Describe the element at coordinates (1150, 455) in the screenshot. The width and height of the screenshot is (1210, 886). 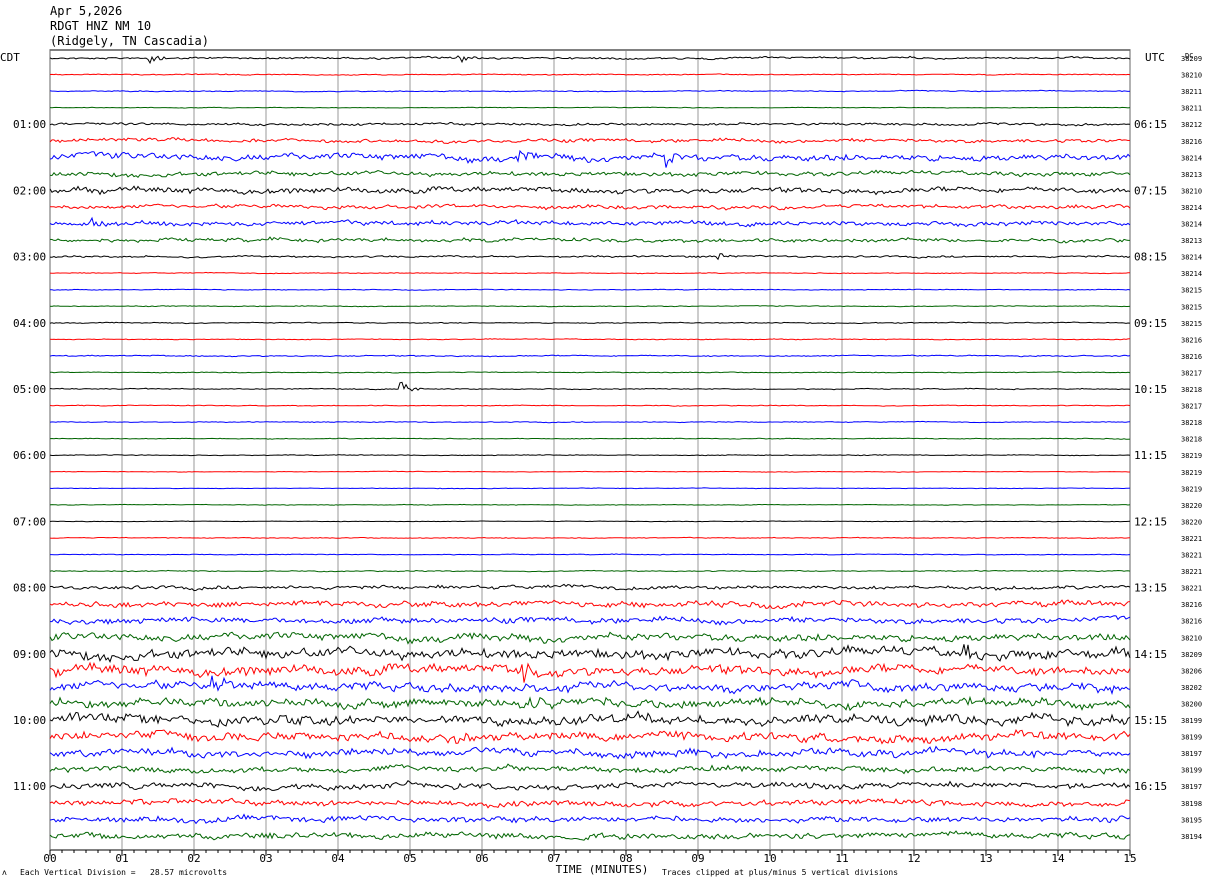
I see `right-hour-label: 11:15` at that location.